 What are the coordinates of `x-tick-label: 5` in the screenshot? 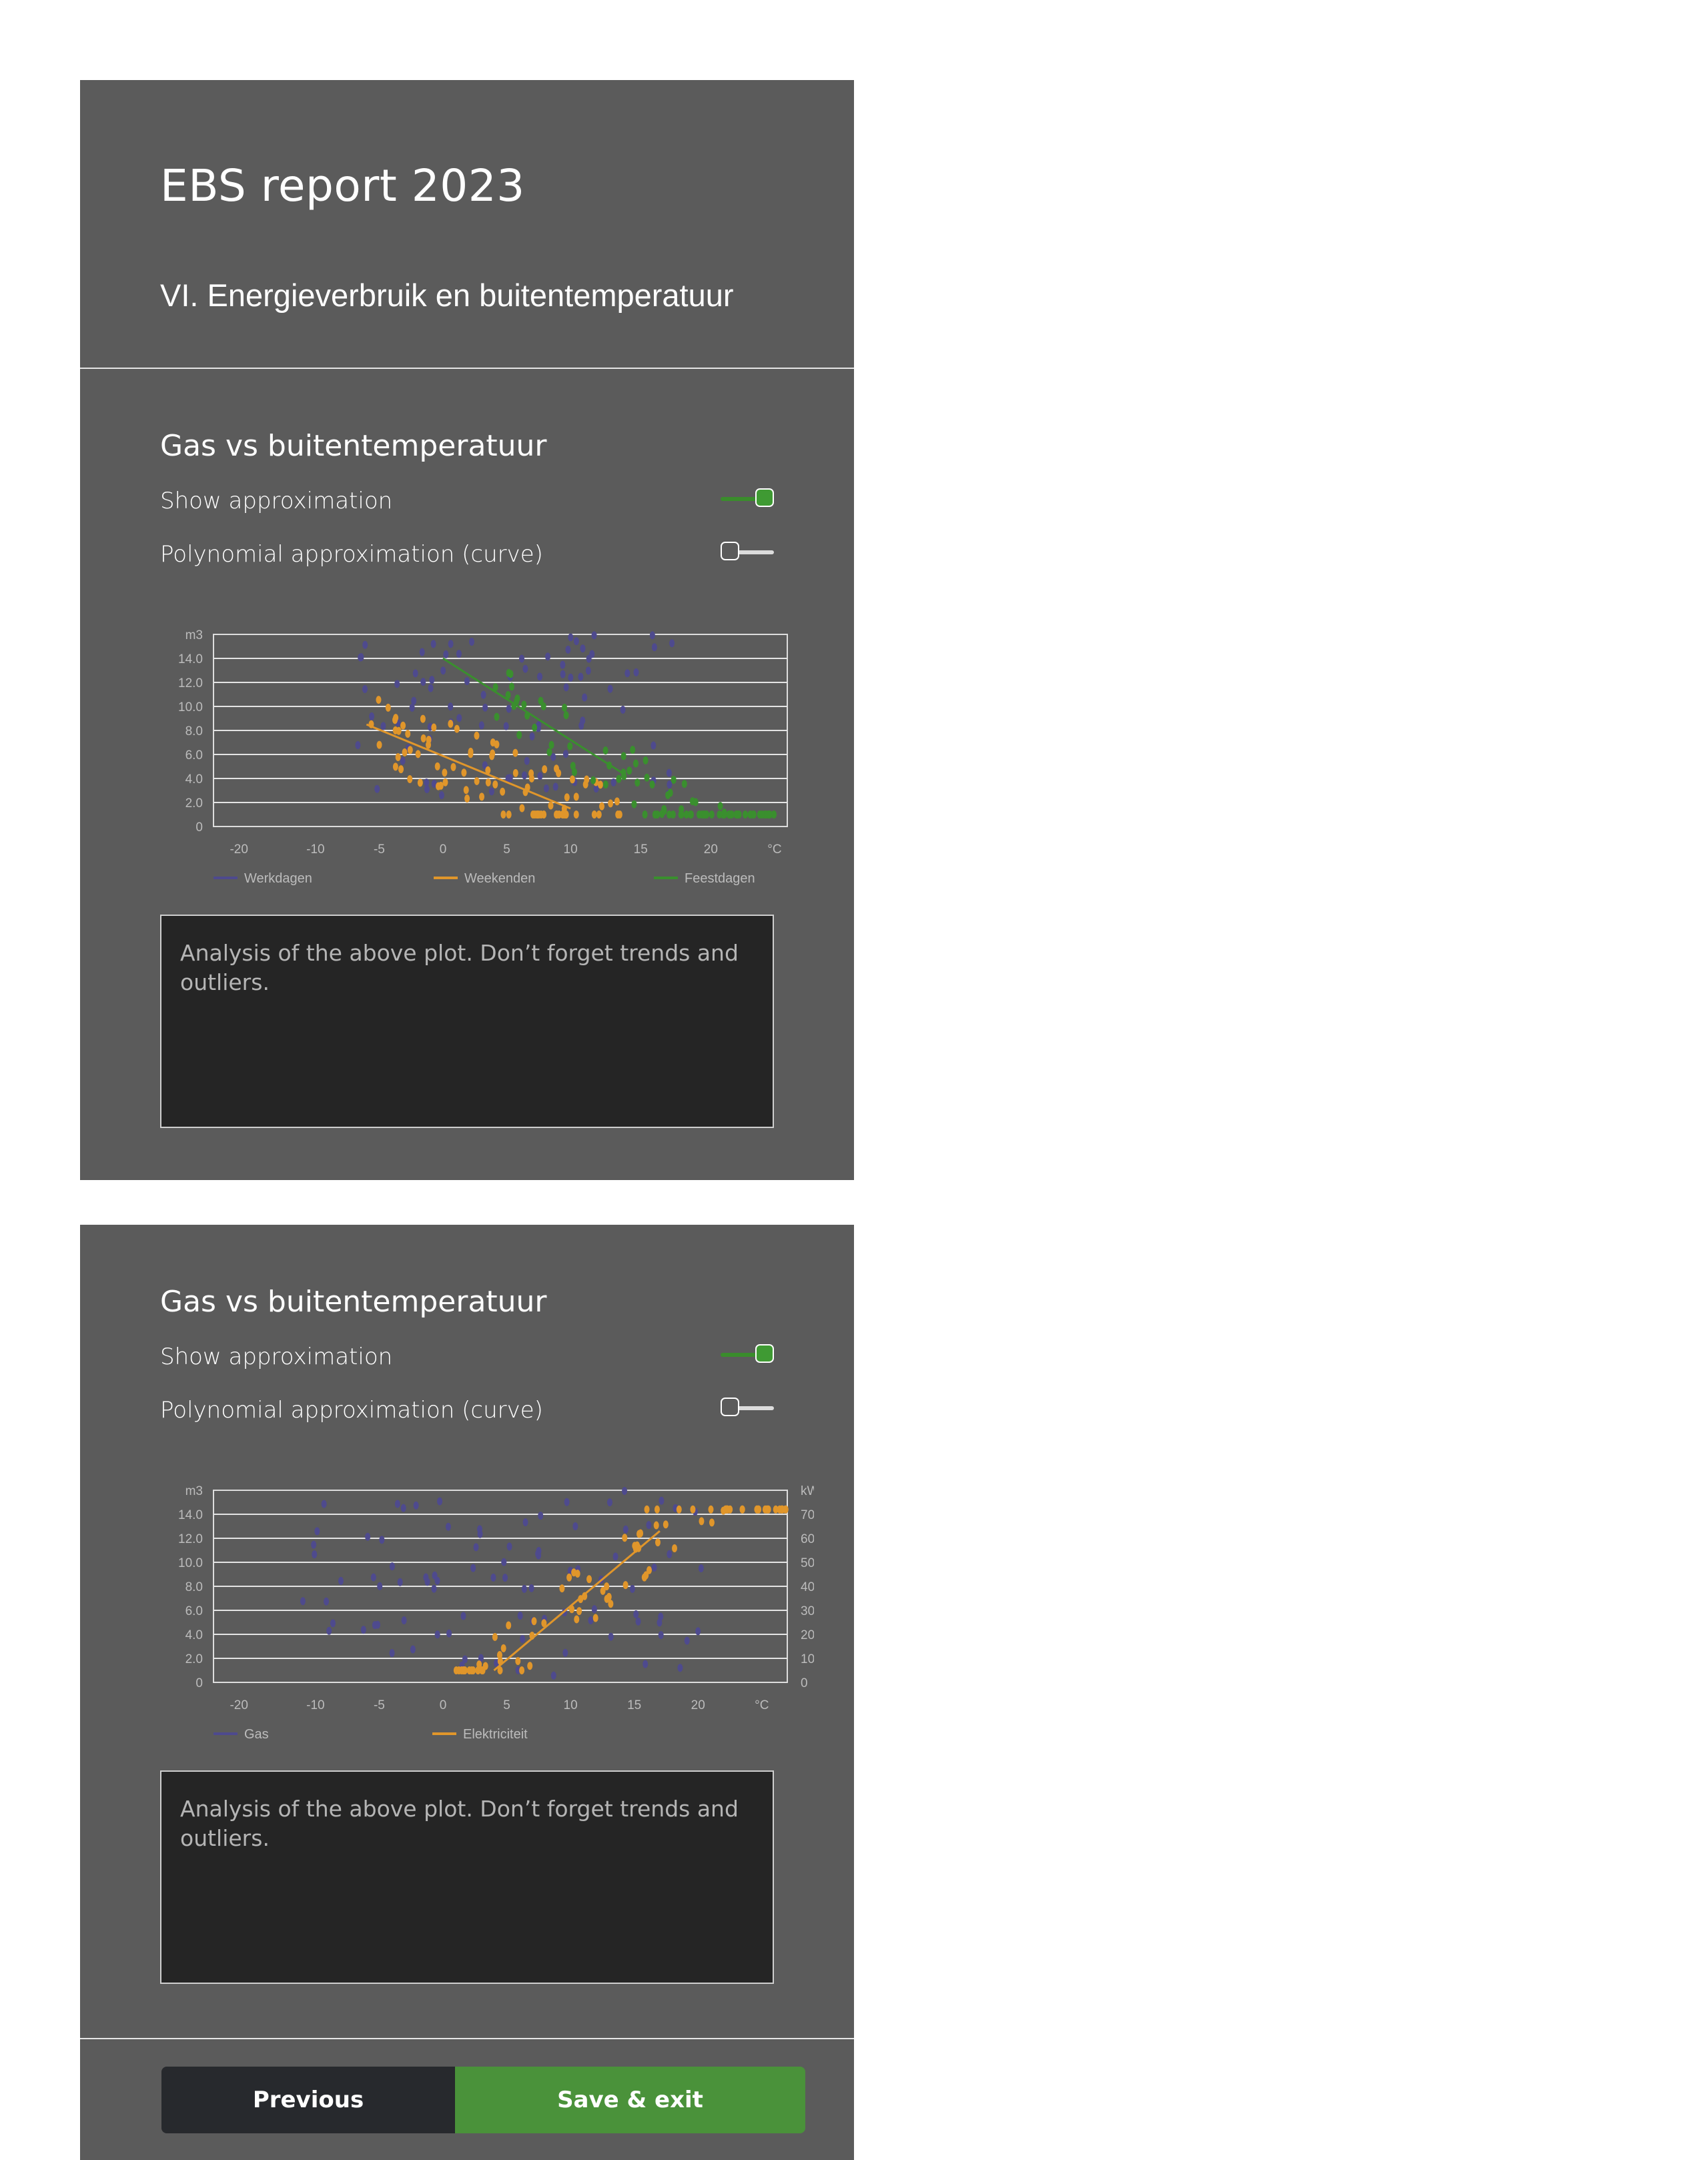 It's located at (507, 850).